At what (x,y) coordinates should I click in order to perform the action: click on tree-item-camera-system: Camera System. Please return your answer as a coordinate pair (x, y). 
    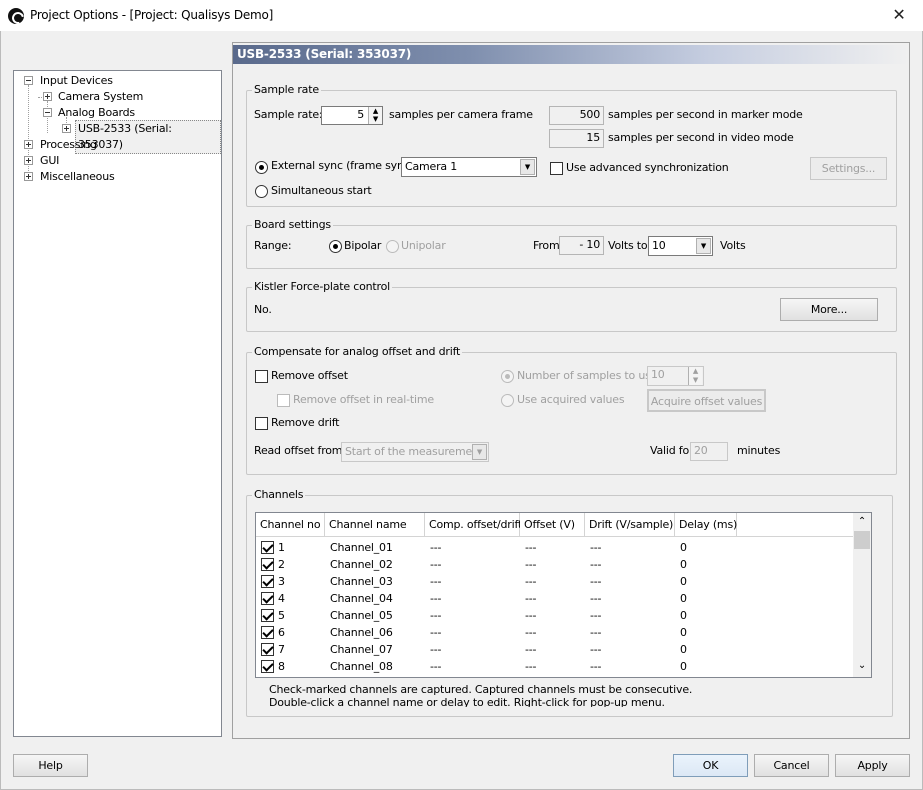
    Looking at the image, I should click on (100, 97).